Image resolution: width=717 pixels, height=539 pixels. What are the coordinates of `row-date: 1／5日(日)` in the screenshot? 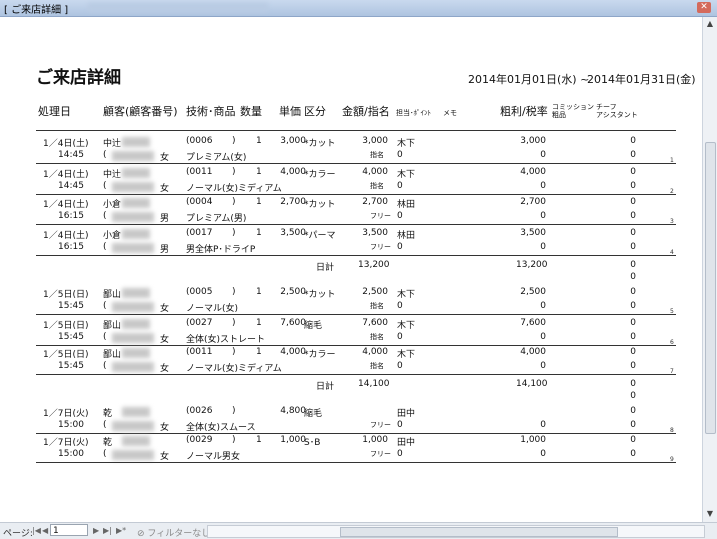 It's located at (66, 355).